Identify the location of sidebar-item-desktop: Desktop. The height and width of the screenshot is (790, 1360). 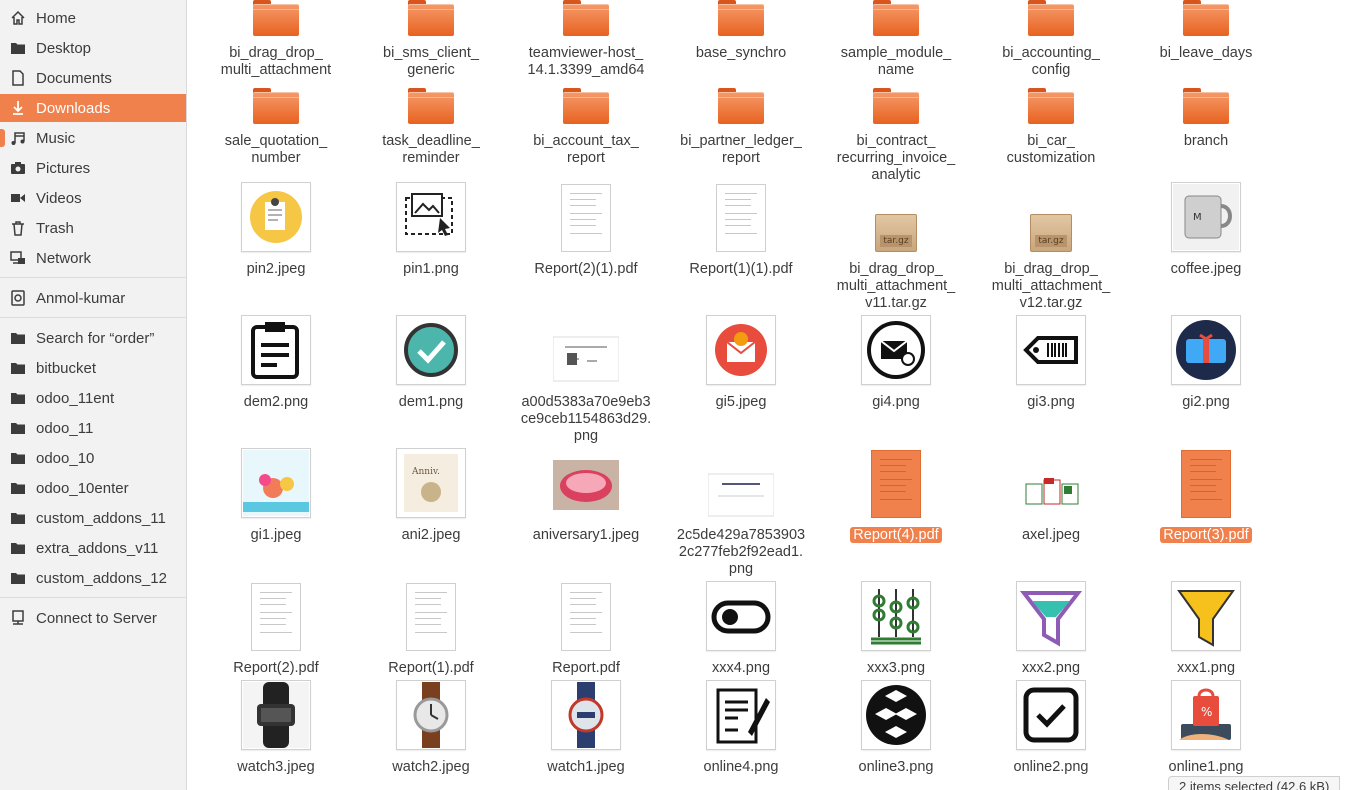
(93, 48).